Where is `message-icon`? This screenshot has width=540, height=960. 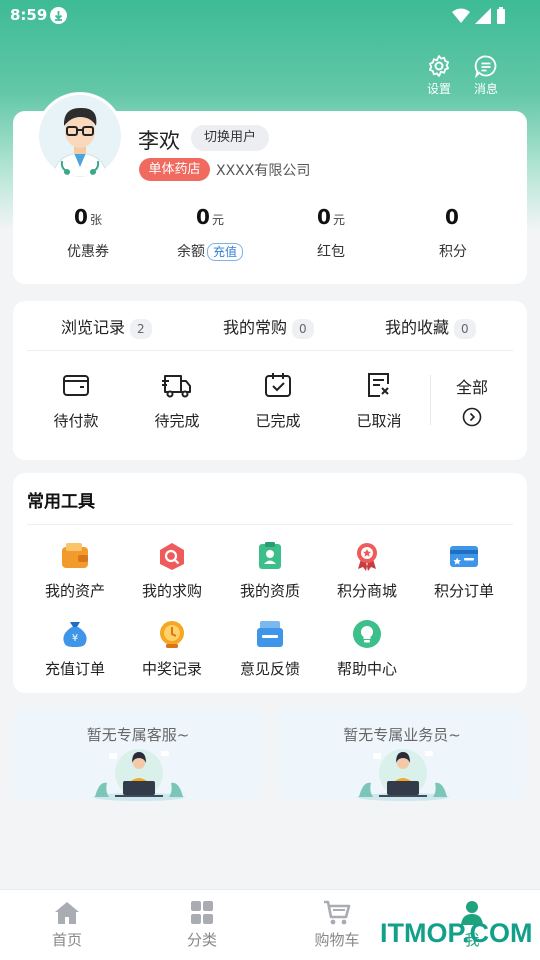 message-icon is located at coordinates (485, 66).